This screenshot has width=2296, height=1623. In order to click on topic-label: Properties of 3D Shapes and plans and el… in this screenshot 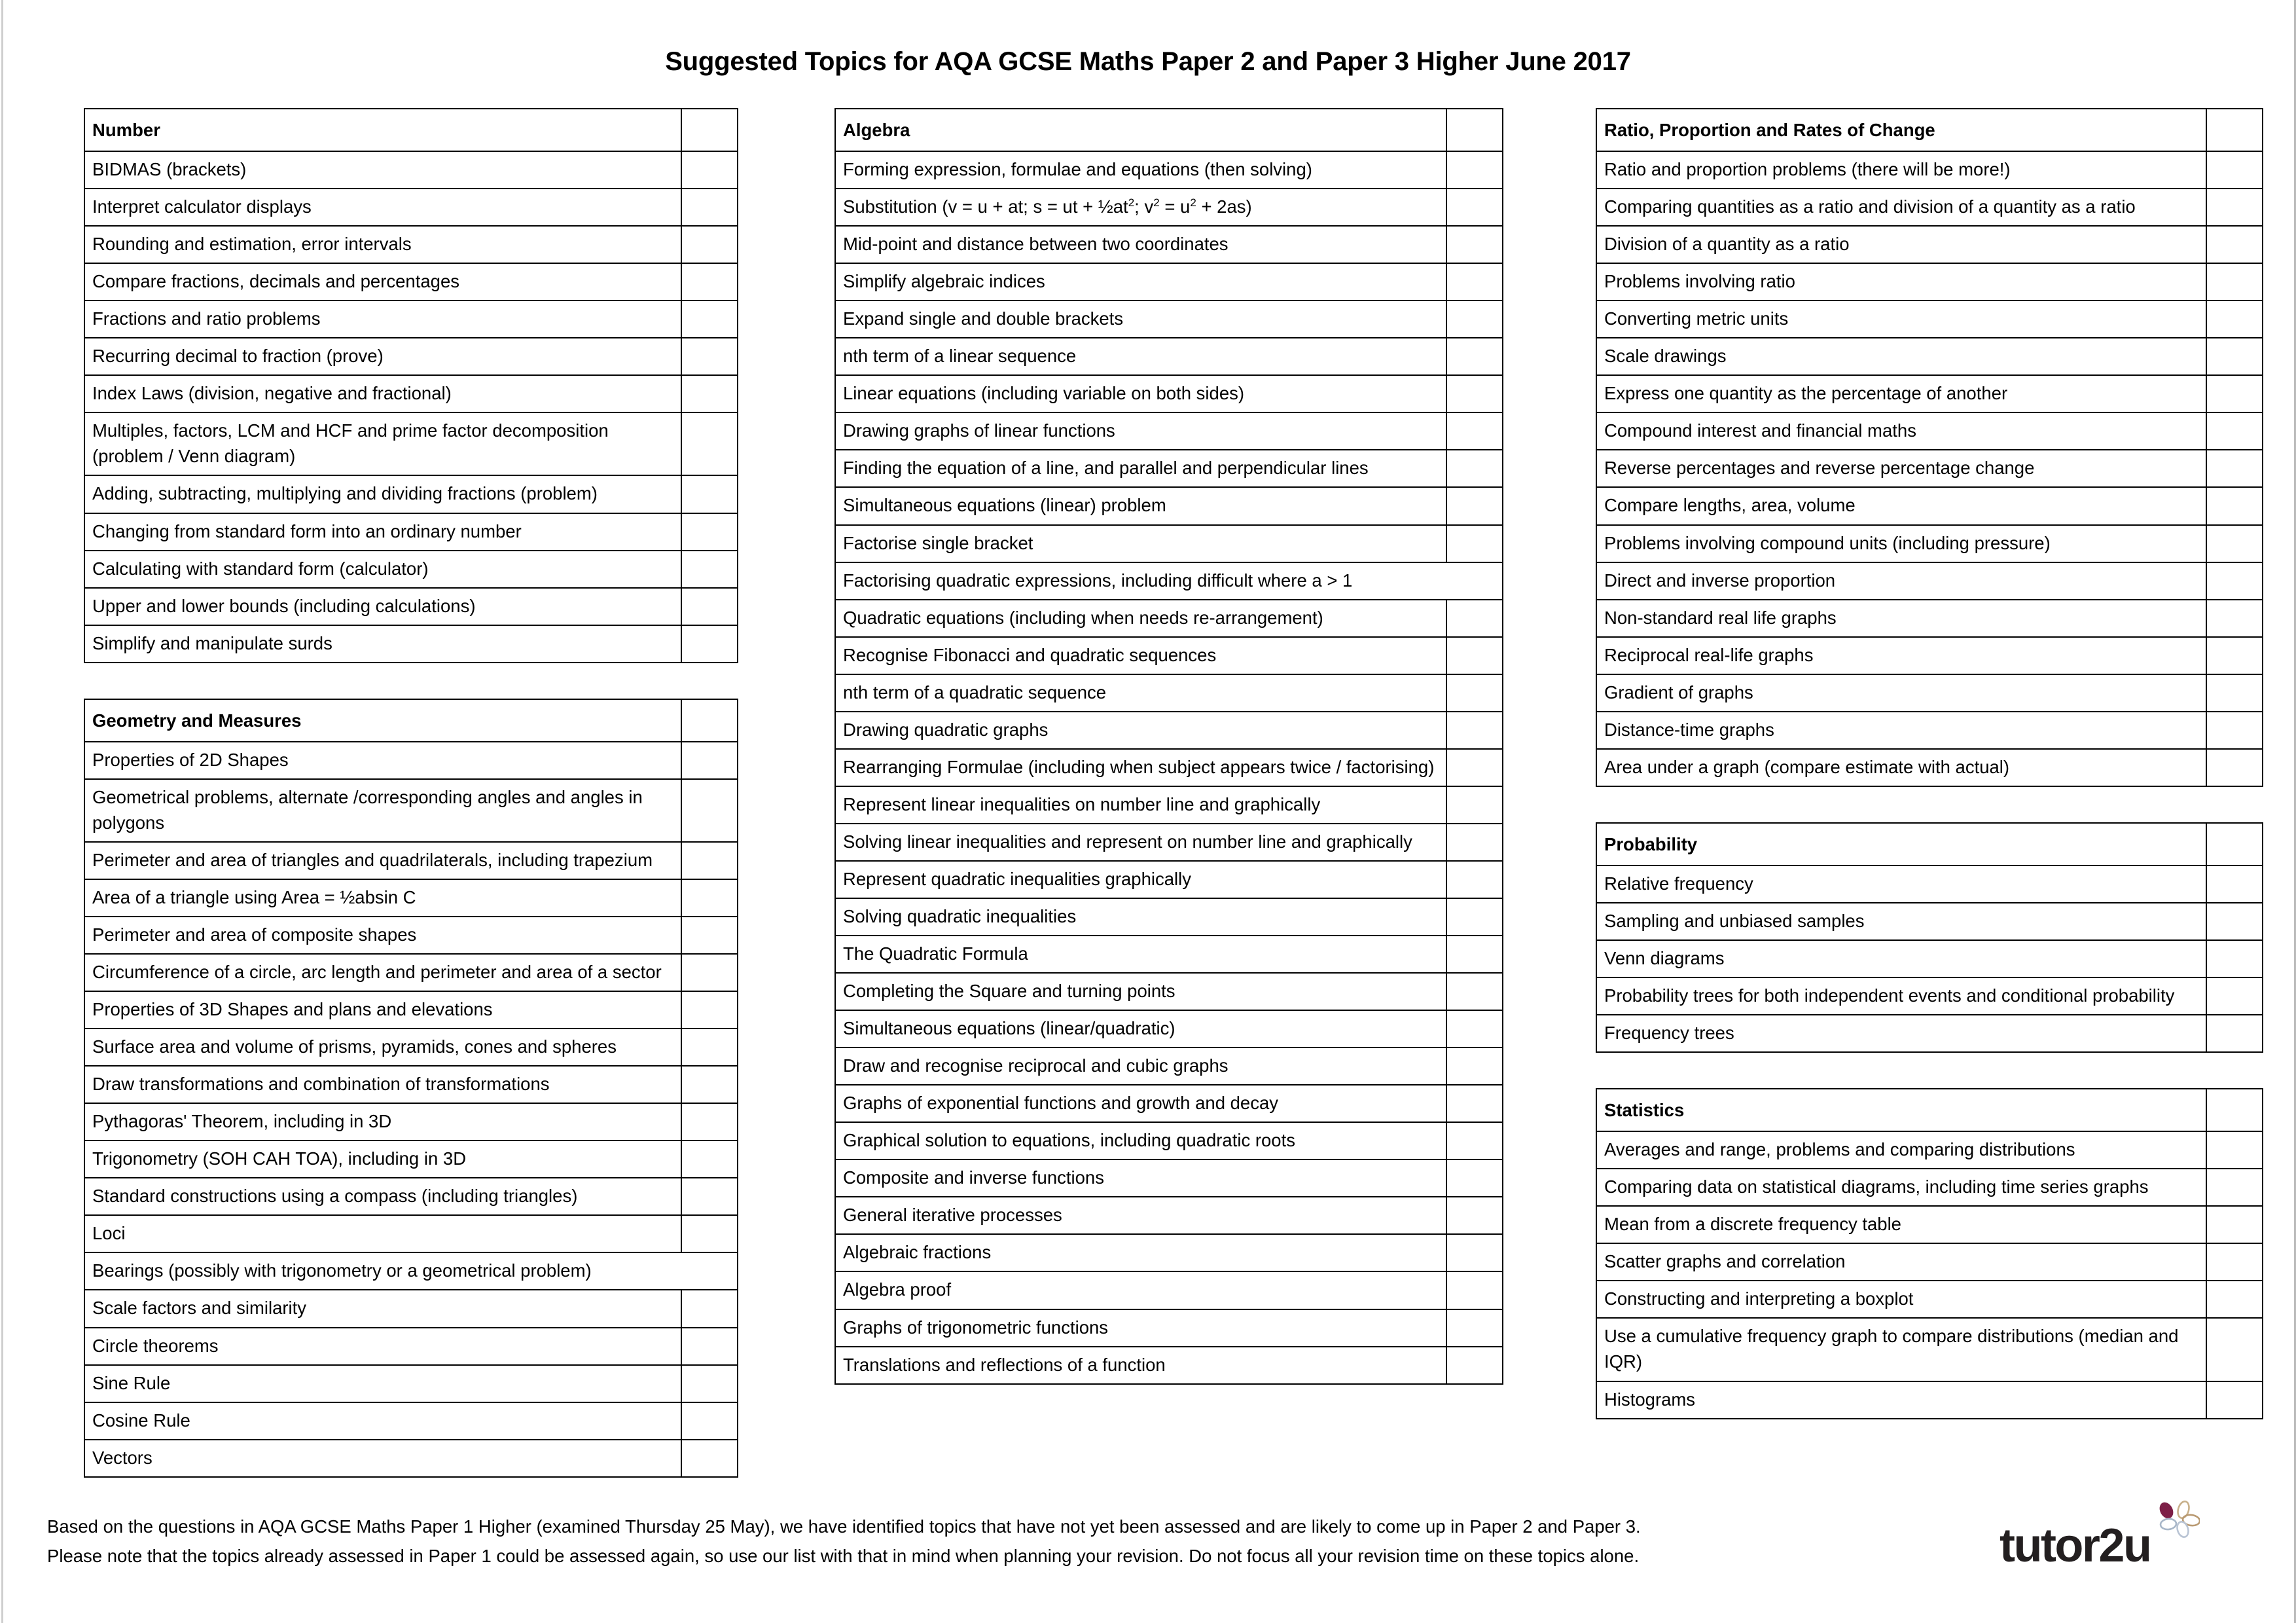, I will do `click(383, 1010)`.